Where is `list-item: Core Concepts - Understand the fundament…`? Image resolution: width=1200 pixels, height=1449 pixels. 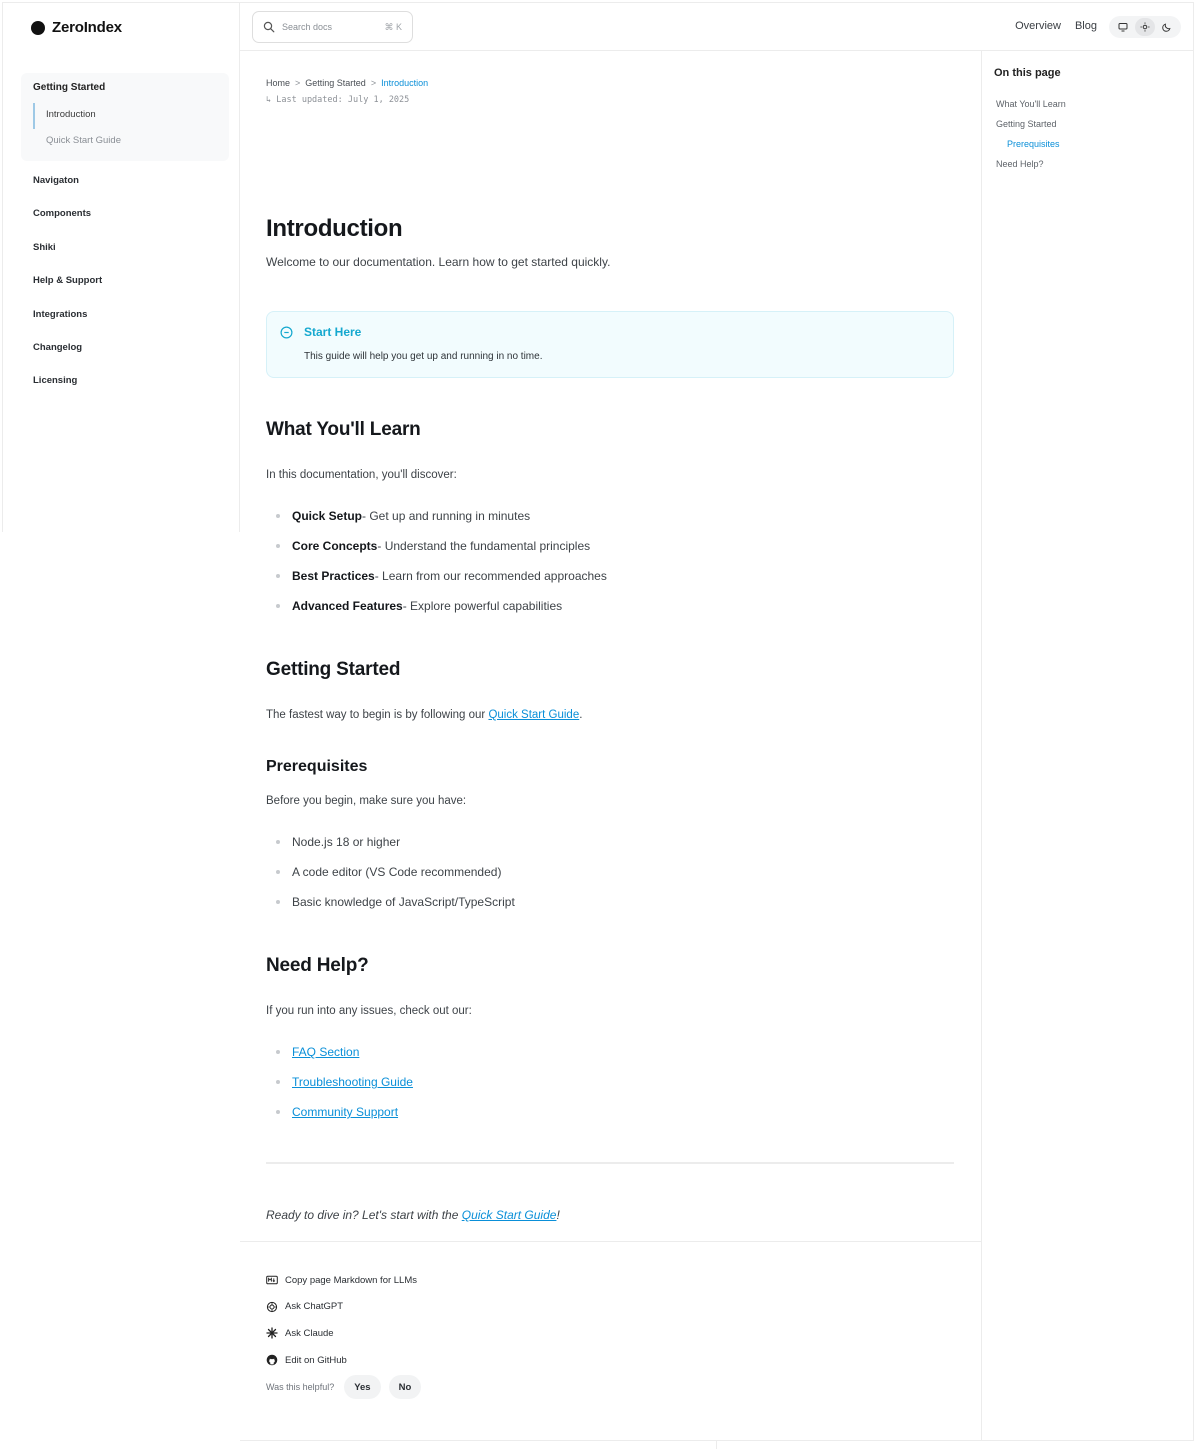 list-item: Core Concepts - Understand the fundament… is located at coordinates (441, 546).